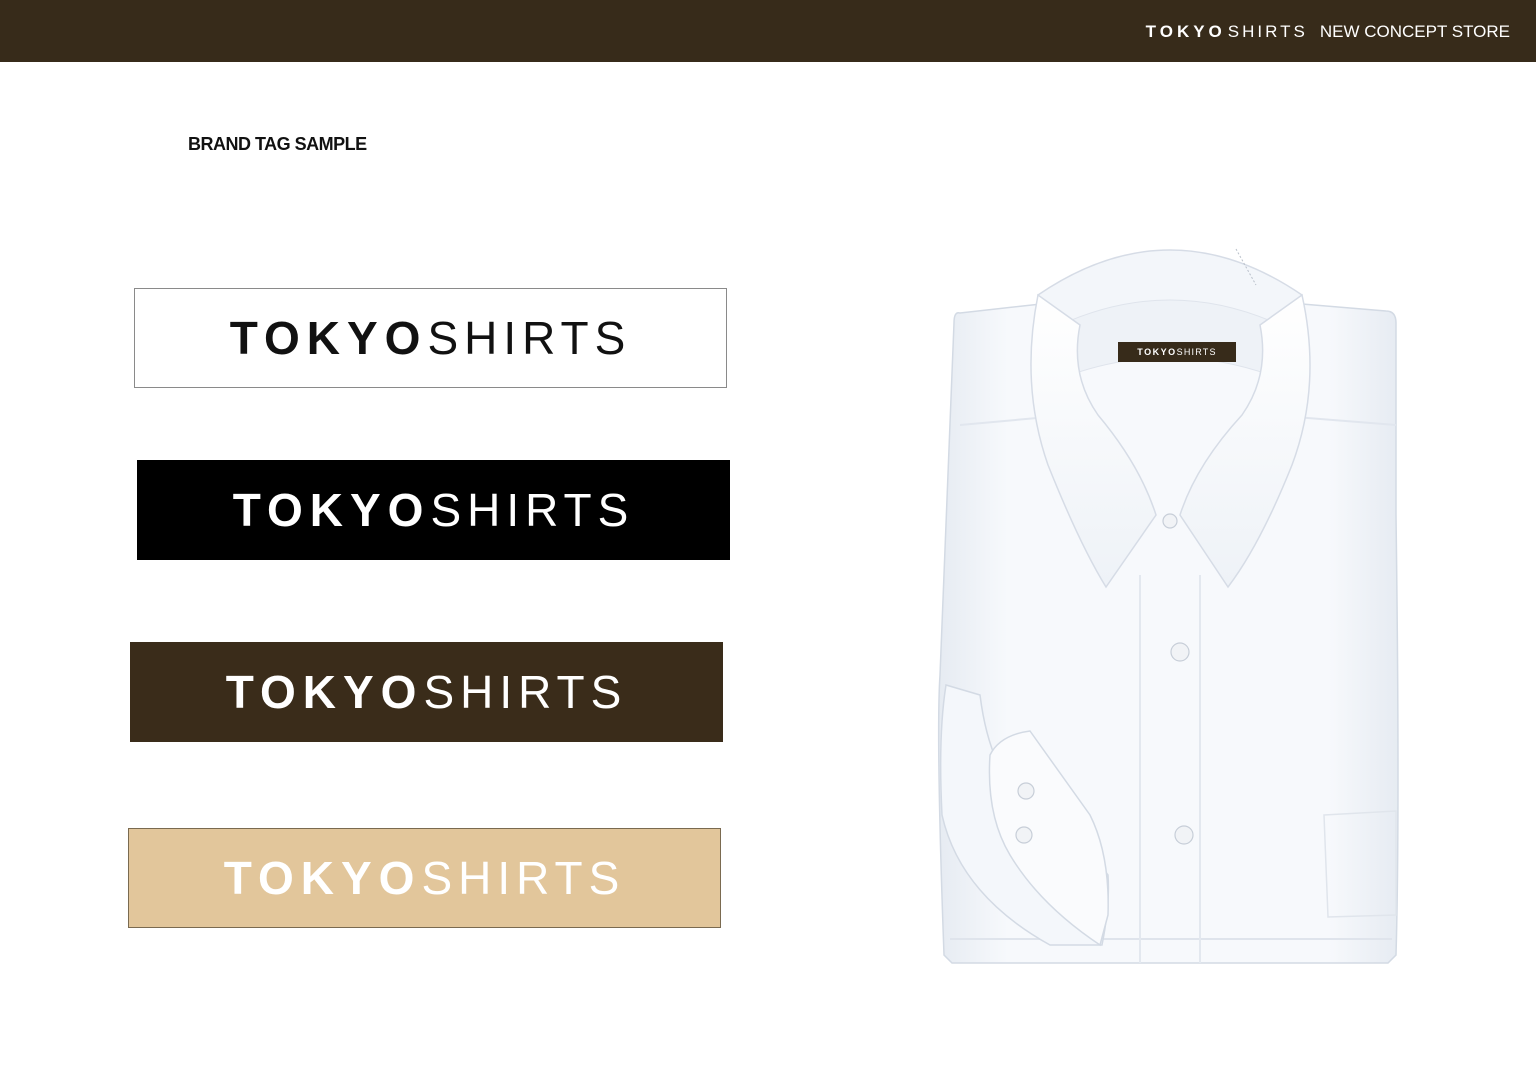  I want to click on header-brand-light: SHIRTS, so click(1267, 31).